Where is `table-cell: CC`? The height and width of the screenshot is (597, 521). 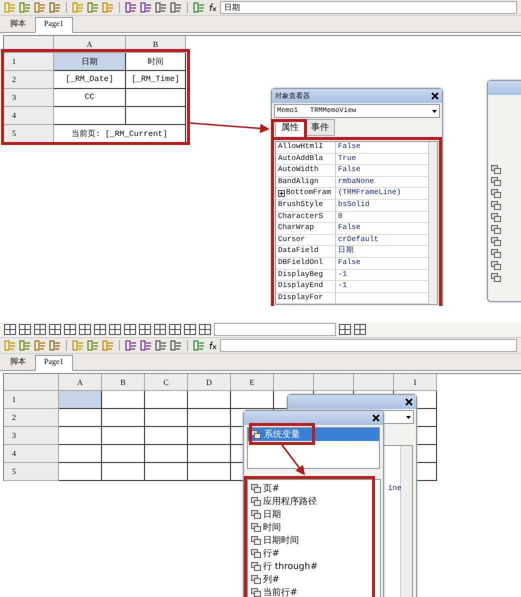
table-cell: CC is located at coordinates (90, 98).